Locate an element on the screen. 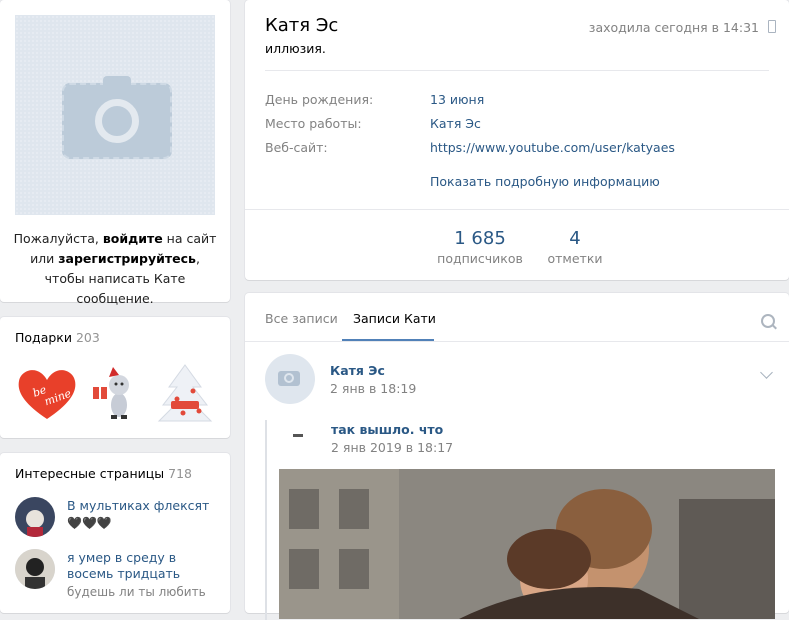  website-link: https://www.youtube.com/user/katyaes is located at coordinates (552, 147).